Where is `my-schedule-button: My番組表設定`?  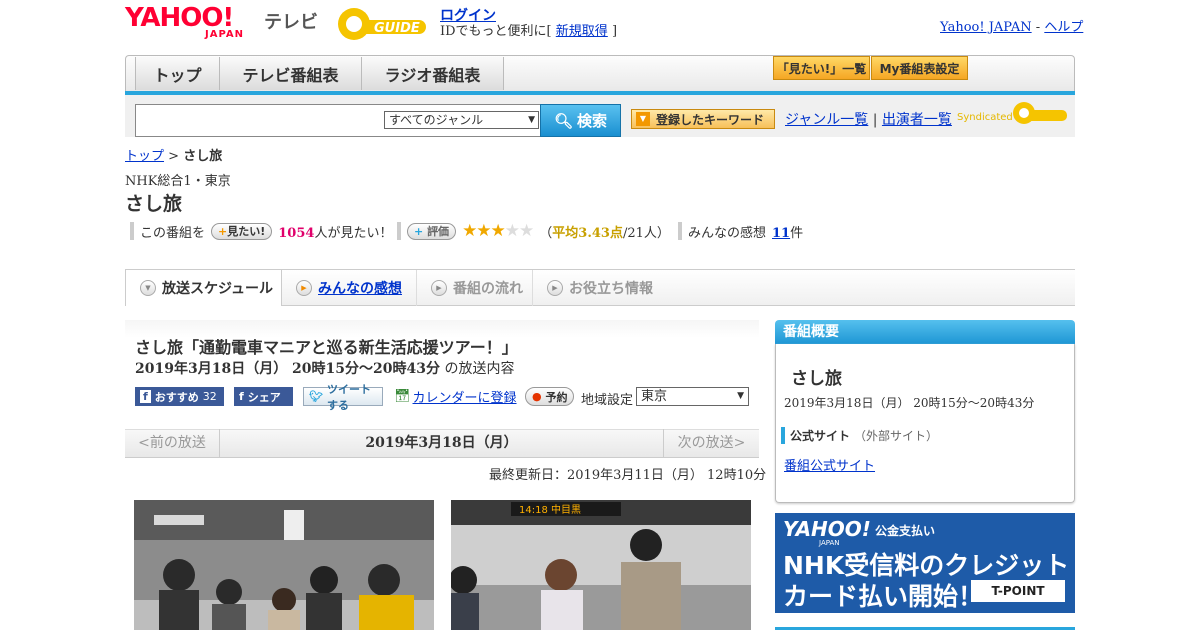
my-schedule-button: My番組表設定 is located at coordinates (919, 68).